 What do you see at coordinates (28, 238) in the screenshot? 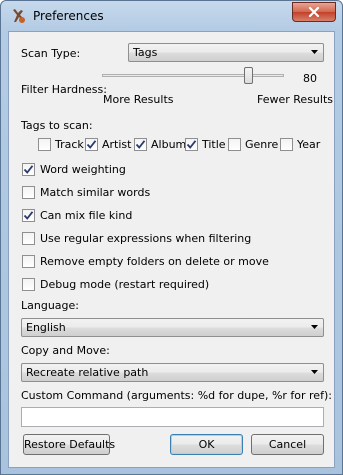
I see `option-use-regular-expressions-when-filtering-checkbox` at bounding box center [28, 238].